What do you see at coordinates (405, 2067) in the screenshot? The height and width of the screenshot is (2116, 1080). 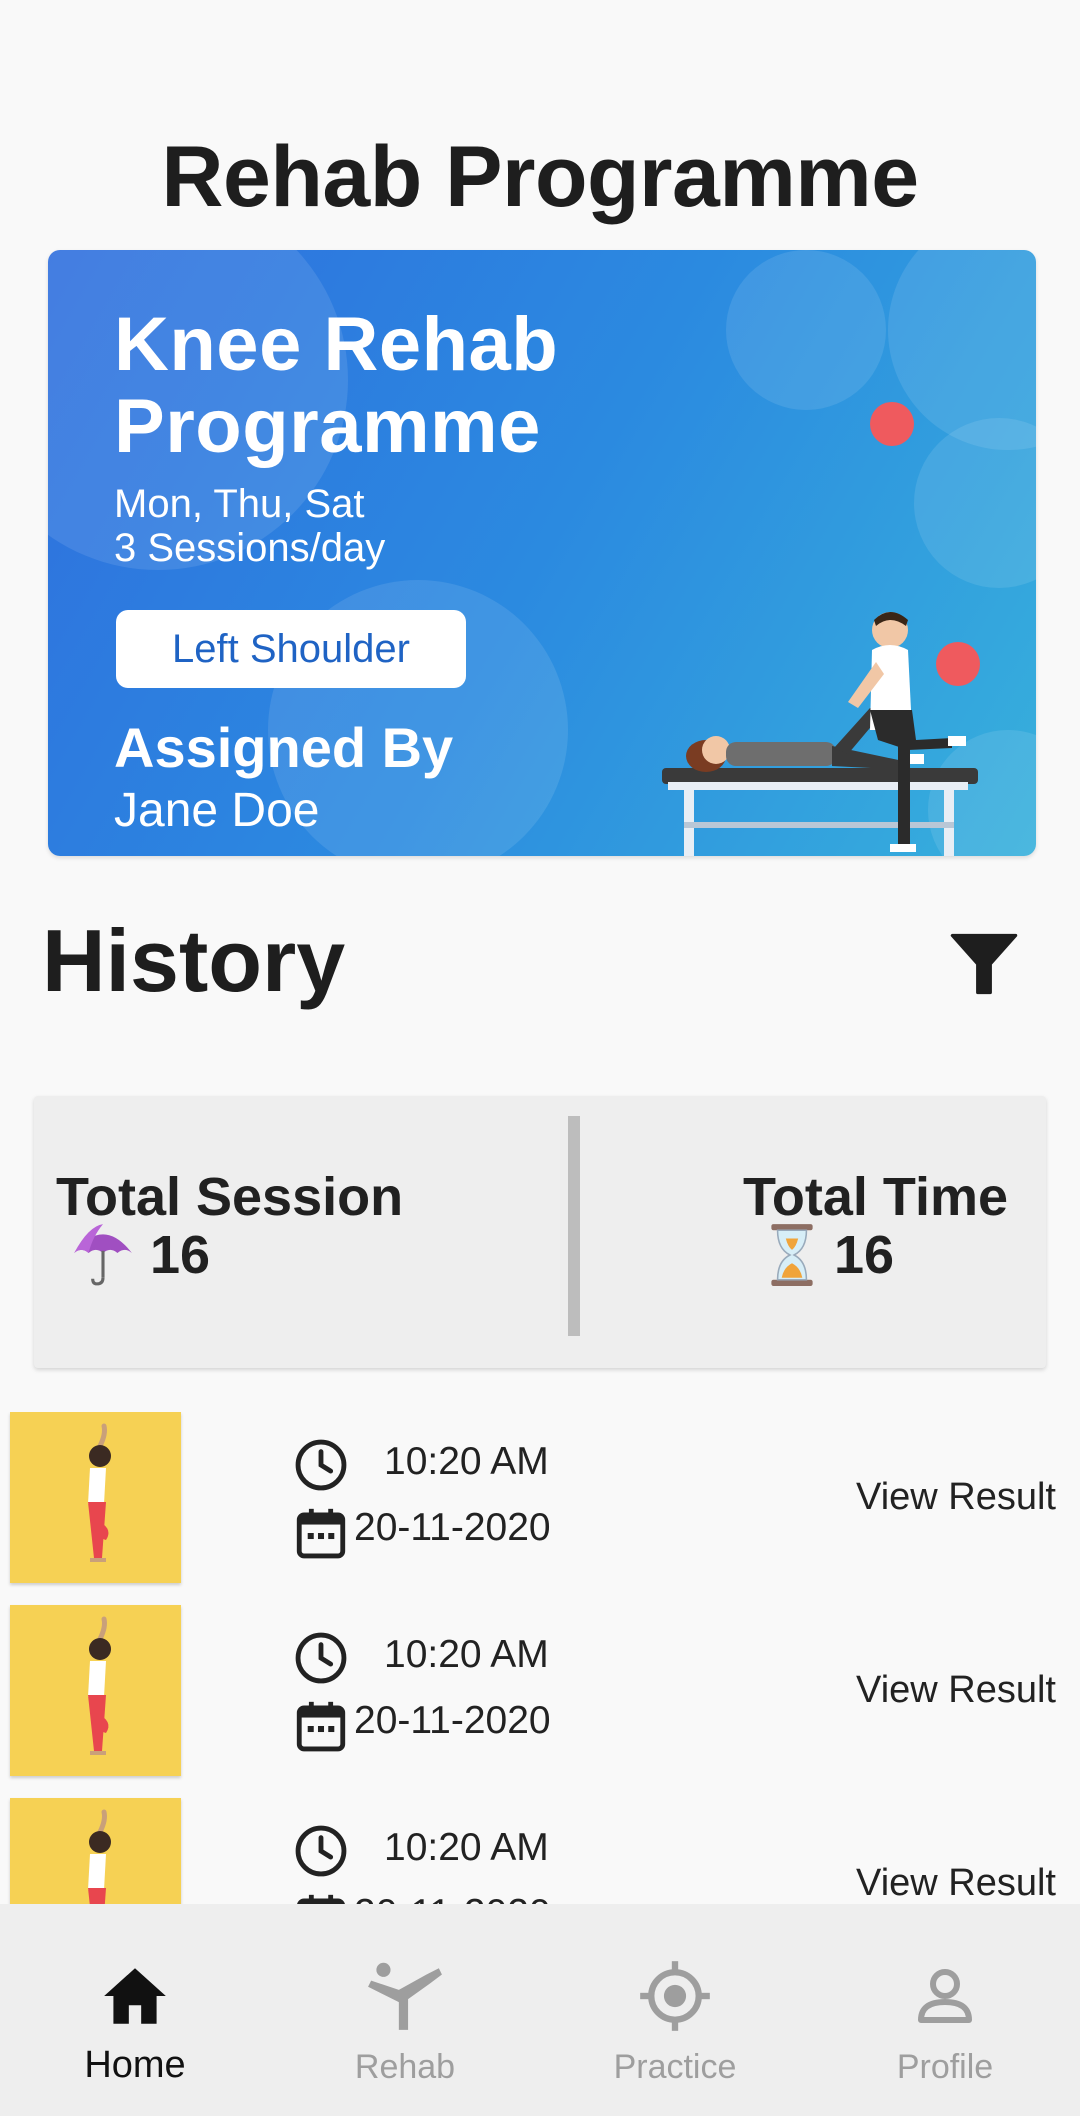 I see `nav-label-rehab: Rehab` at bounding box center [405, 2067].